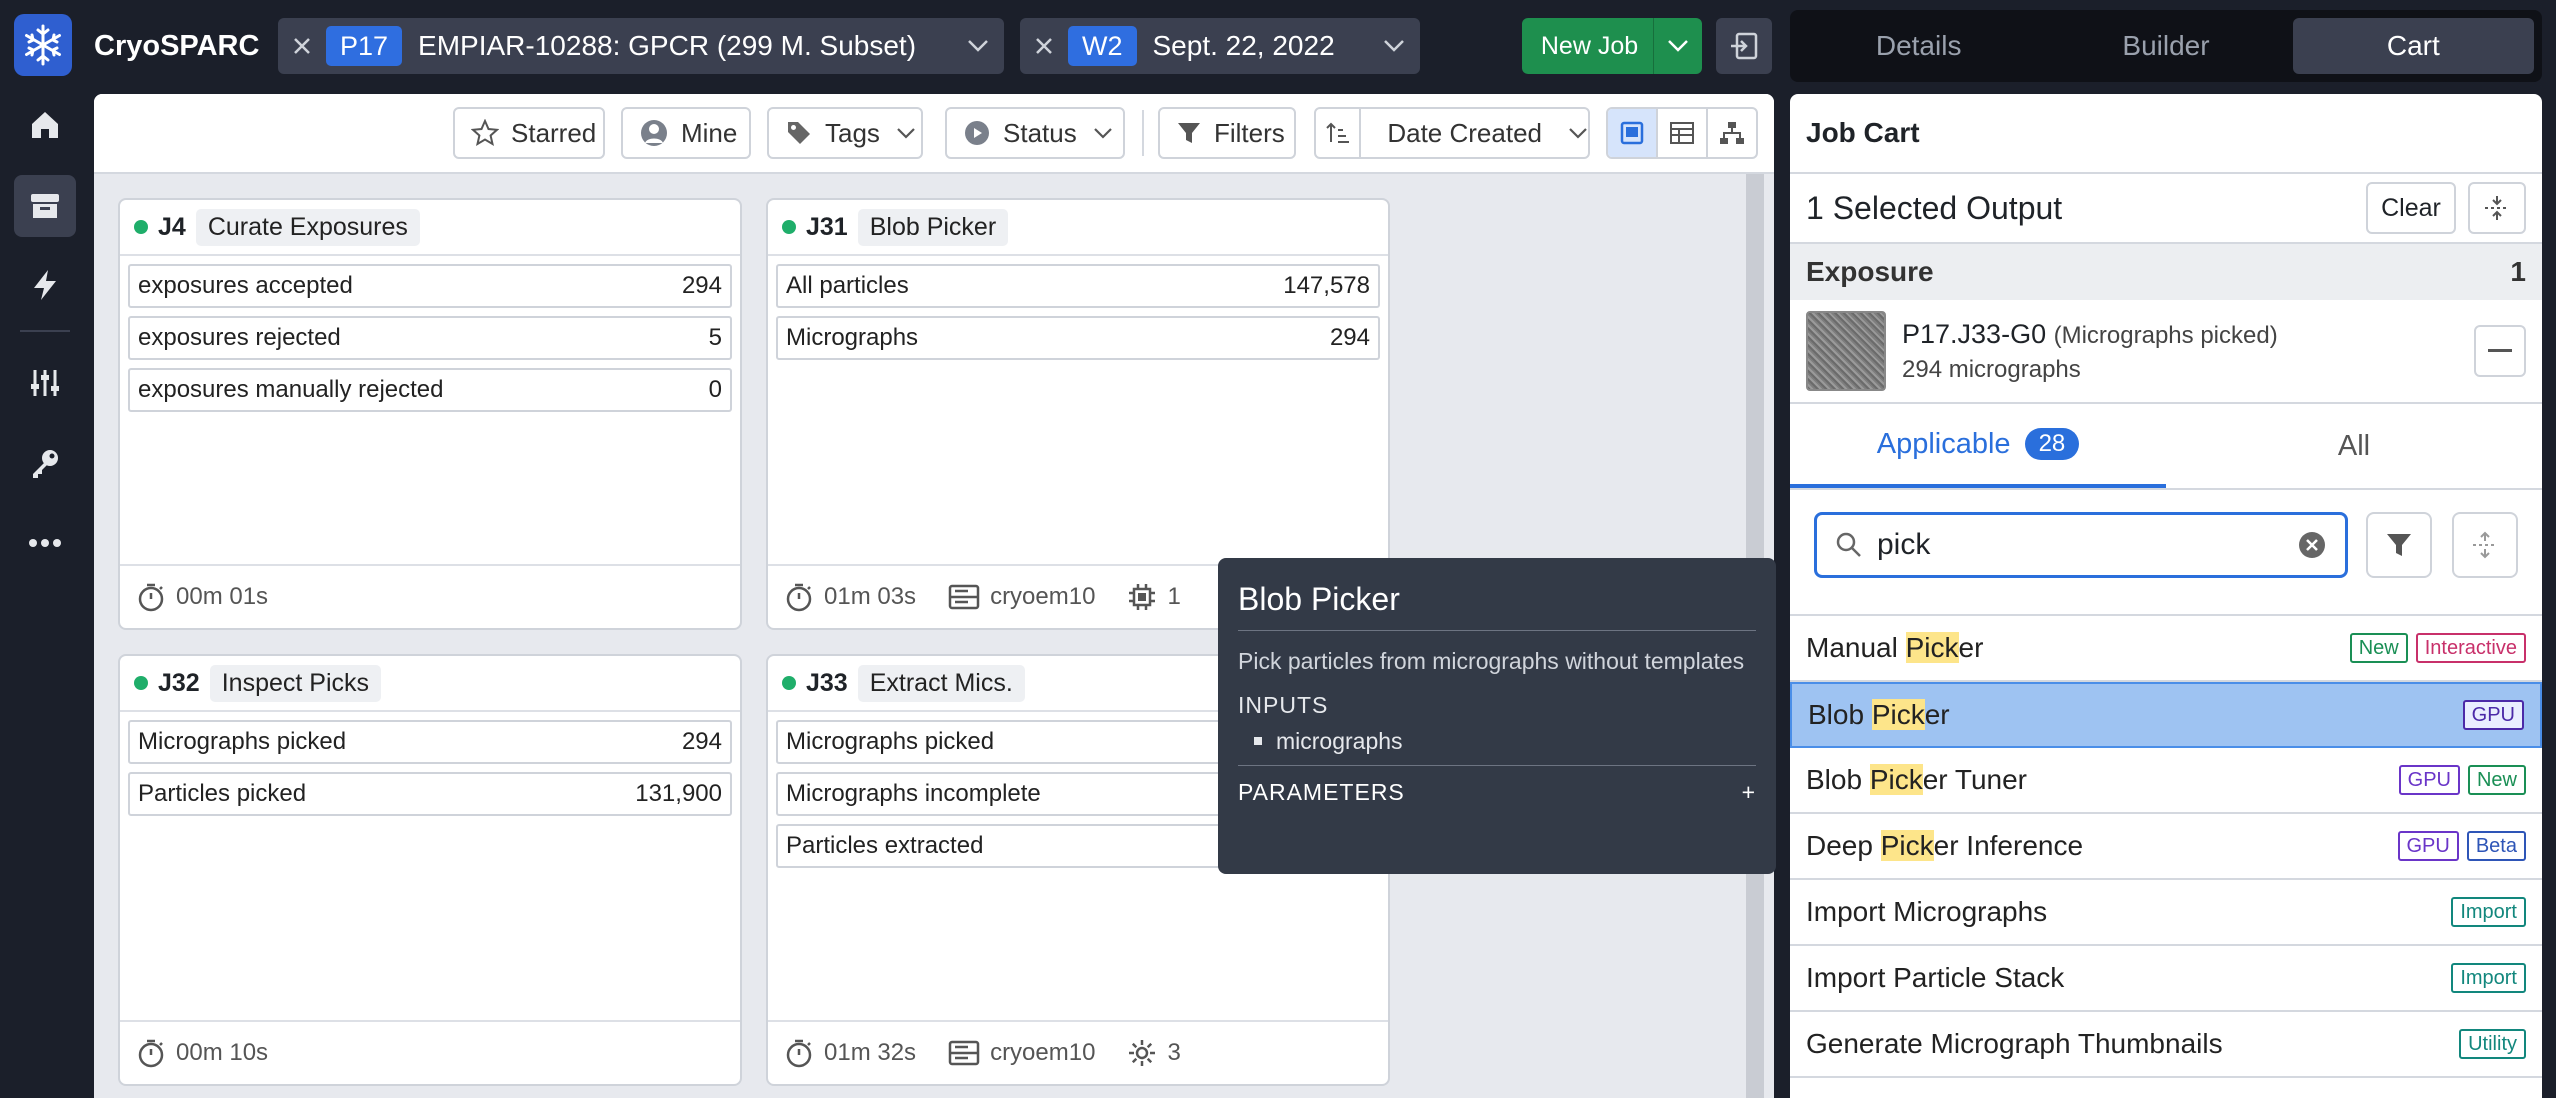 The width and height of the screenshot is (2556, 1098). What do you see at coordinates (827, 682) in the screenshot?
I see `job-id: J33` at bounding box center [827, 682].